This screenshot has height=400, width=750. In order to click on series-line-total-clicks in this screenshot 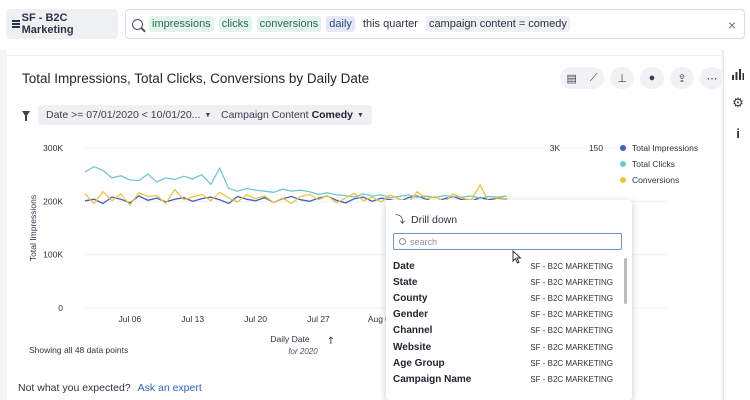, I will do `click(296, 182)`.